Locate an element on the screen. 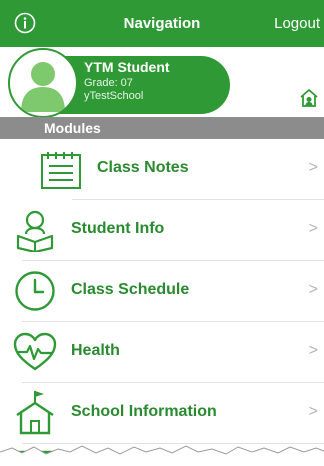 This screenshot has width=324, height=466. torn-edge-decoration is located at coordinates (162, 455).